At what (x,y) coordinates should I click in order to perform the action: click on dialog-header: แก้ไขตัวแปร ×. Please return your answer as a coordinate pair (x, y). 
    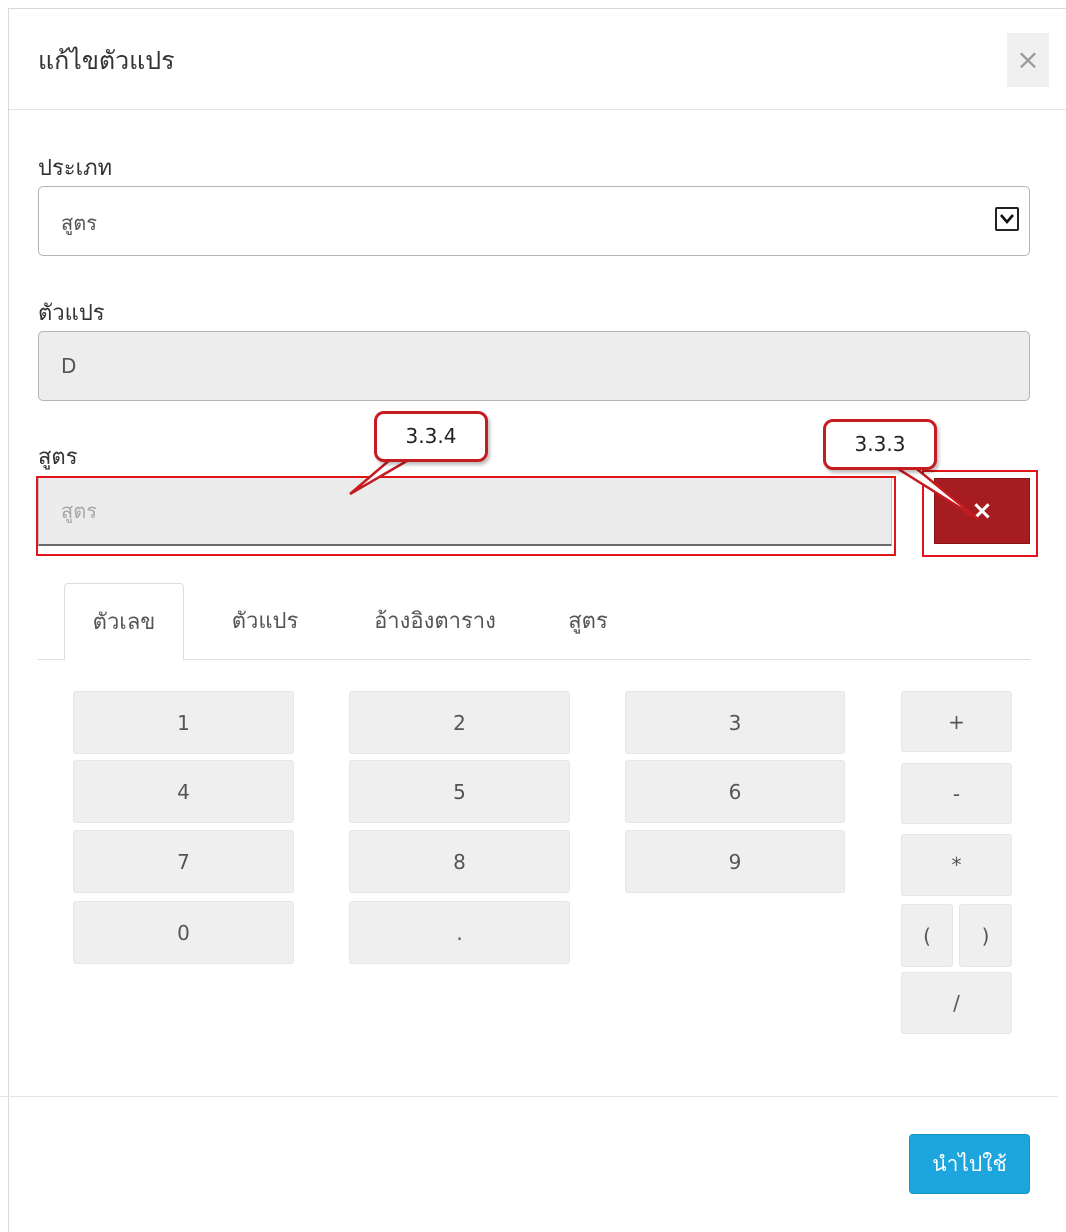
    Looking at the image, I should click on (537, 59).